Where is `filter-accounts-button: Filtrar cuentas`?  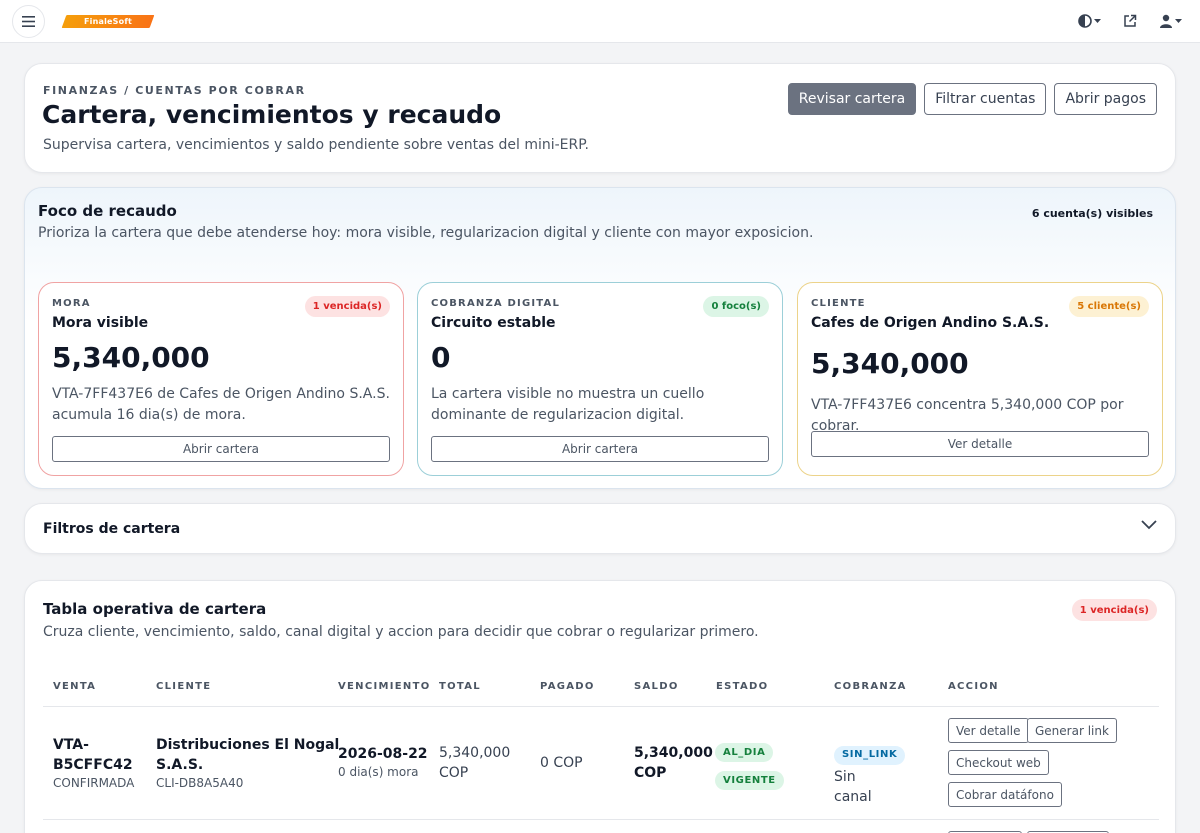 filter-accounts-button: Filtrar cuentas is located at coordinates (985, 99).